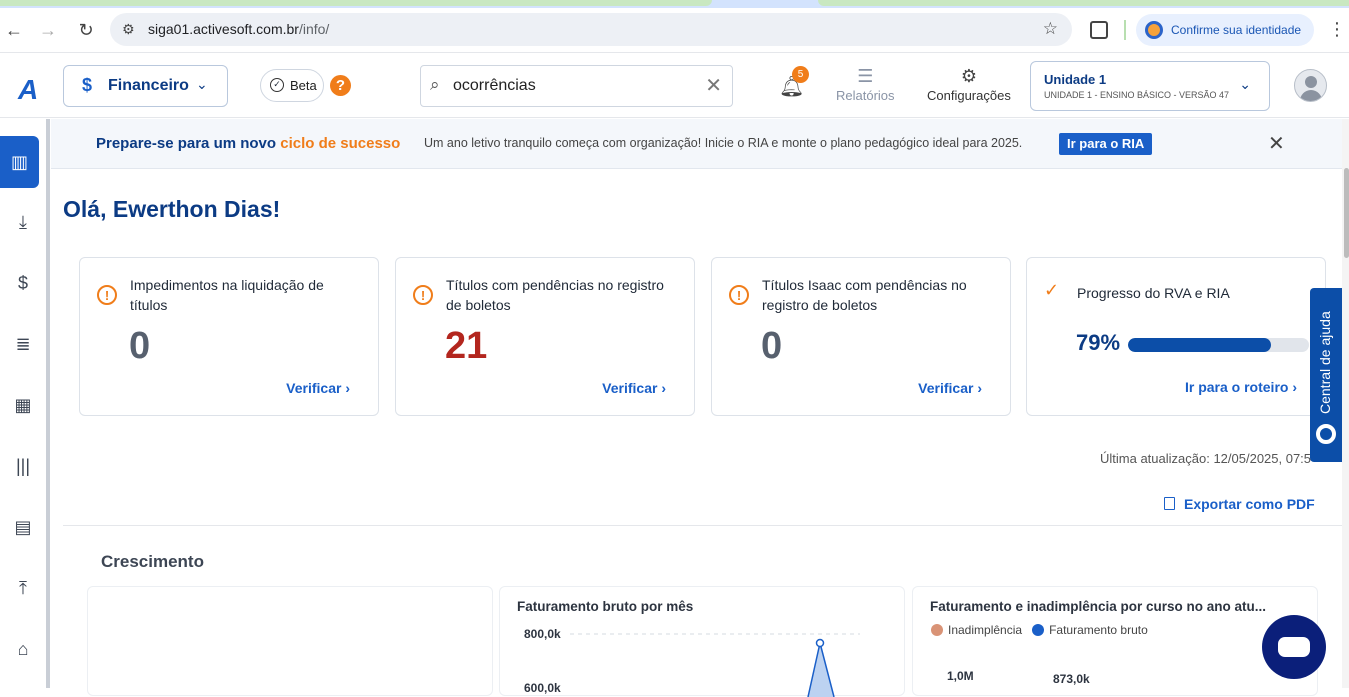  Describe the element at coordinates (277, 85) in the screenshot. I see `badge-check-icon: ✓` at that location.